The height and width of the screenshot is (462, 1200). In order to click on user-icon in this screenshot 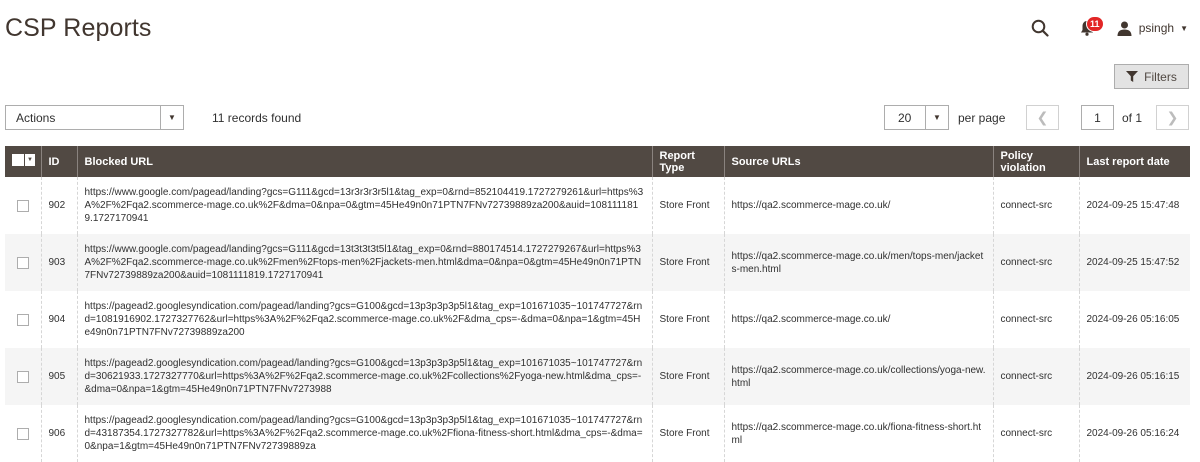, I will do `click(1124, 28)`.